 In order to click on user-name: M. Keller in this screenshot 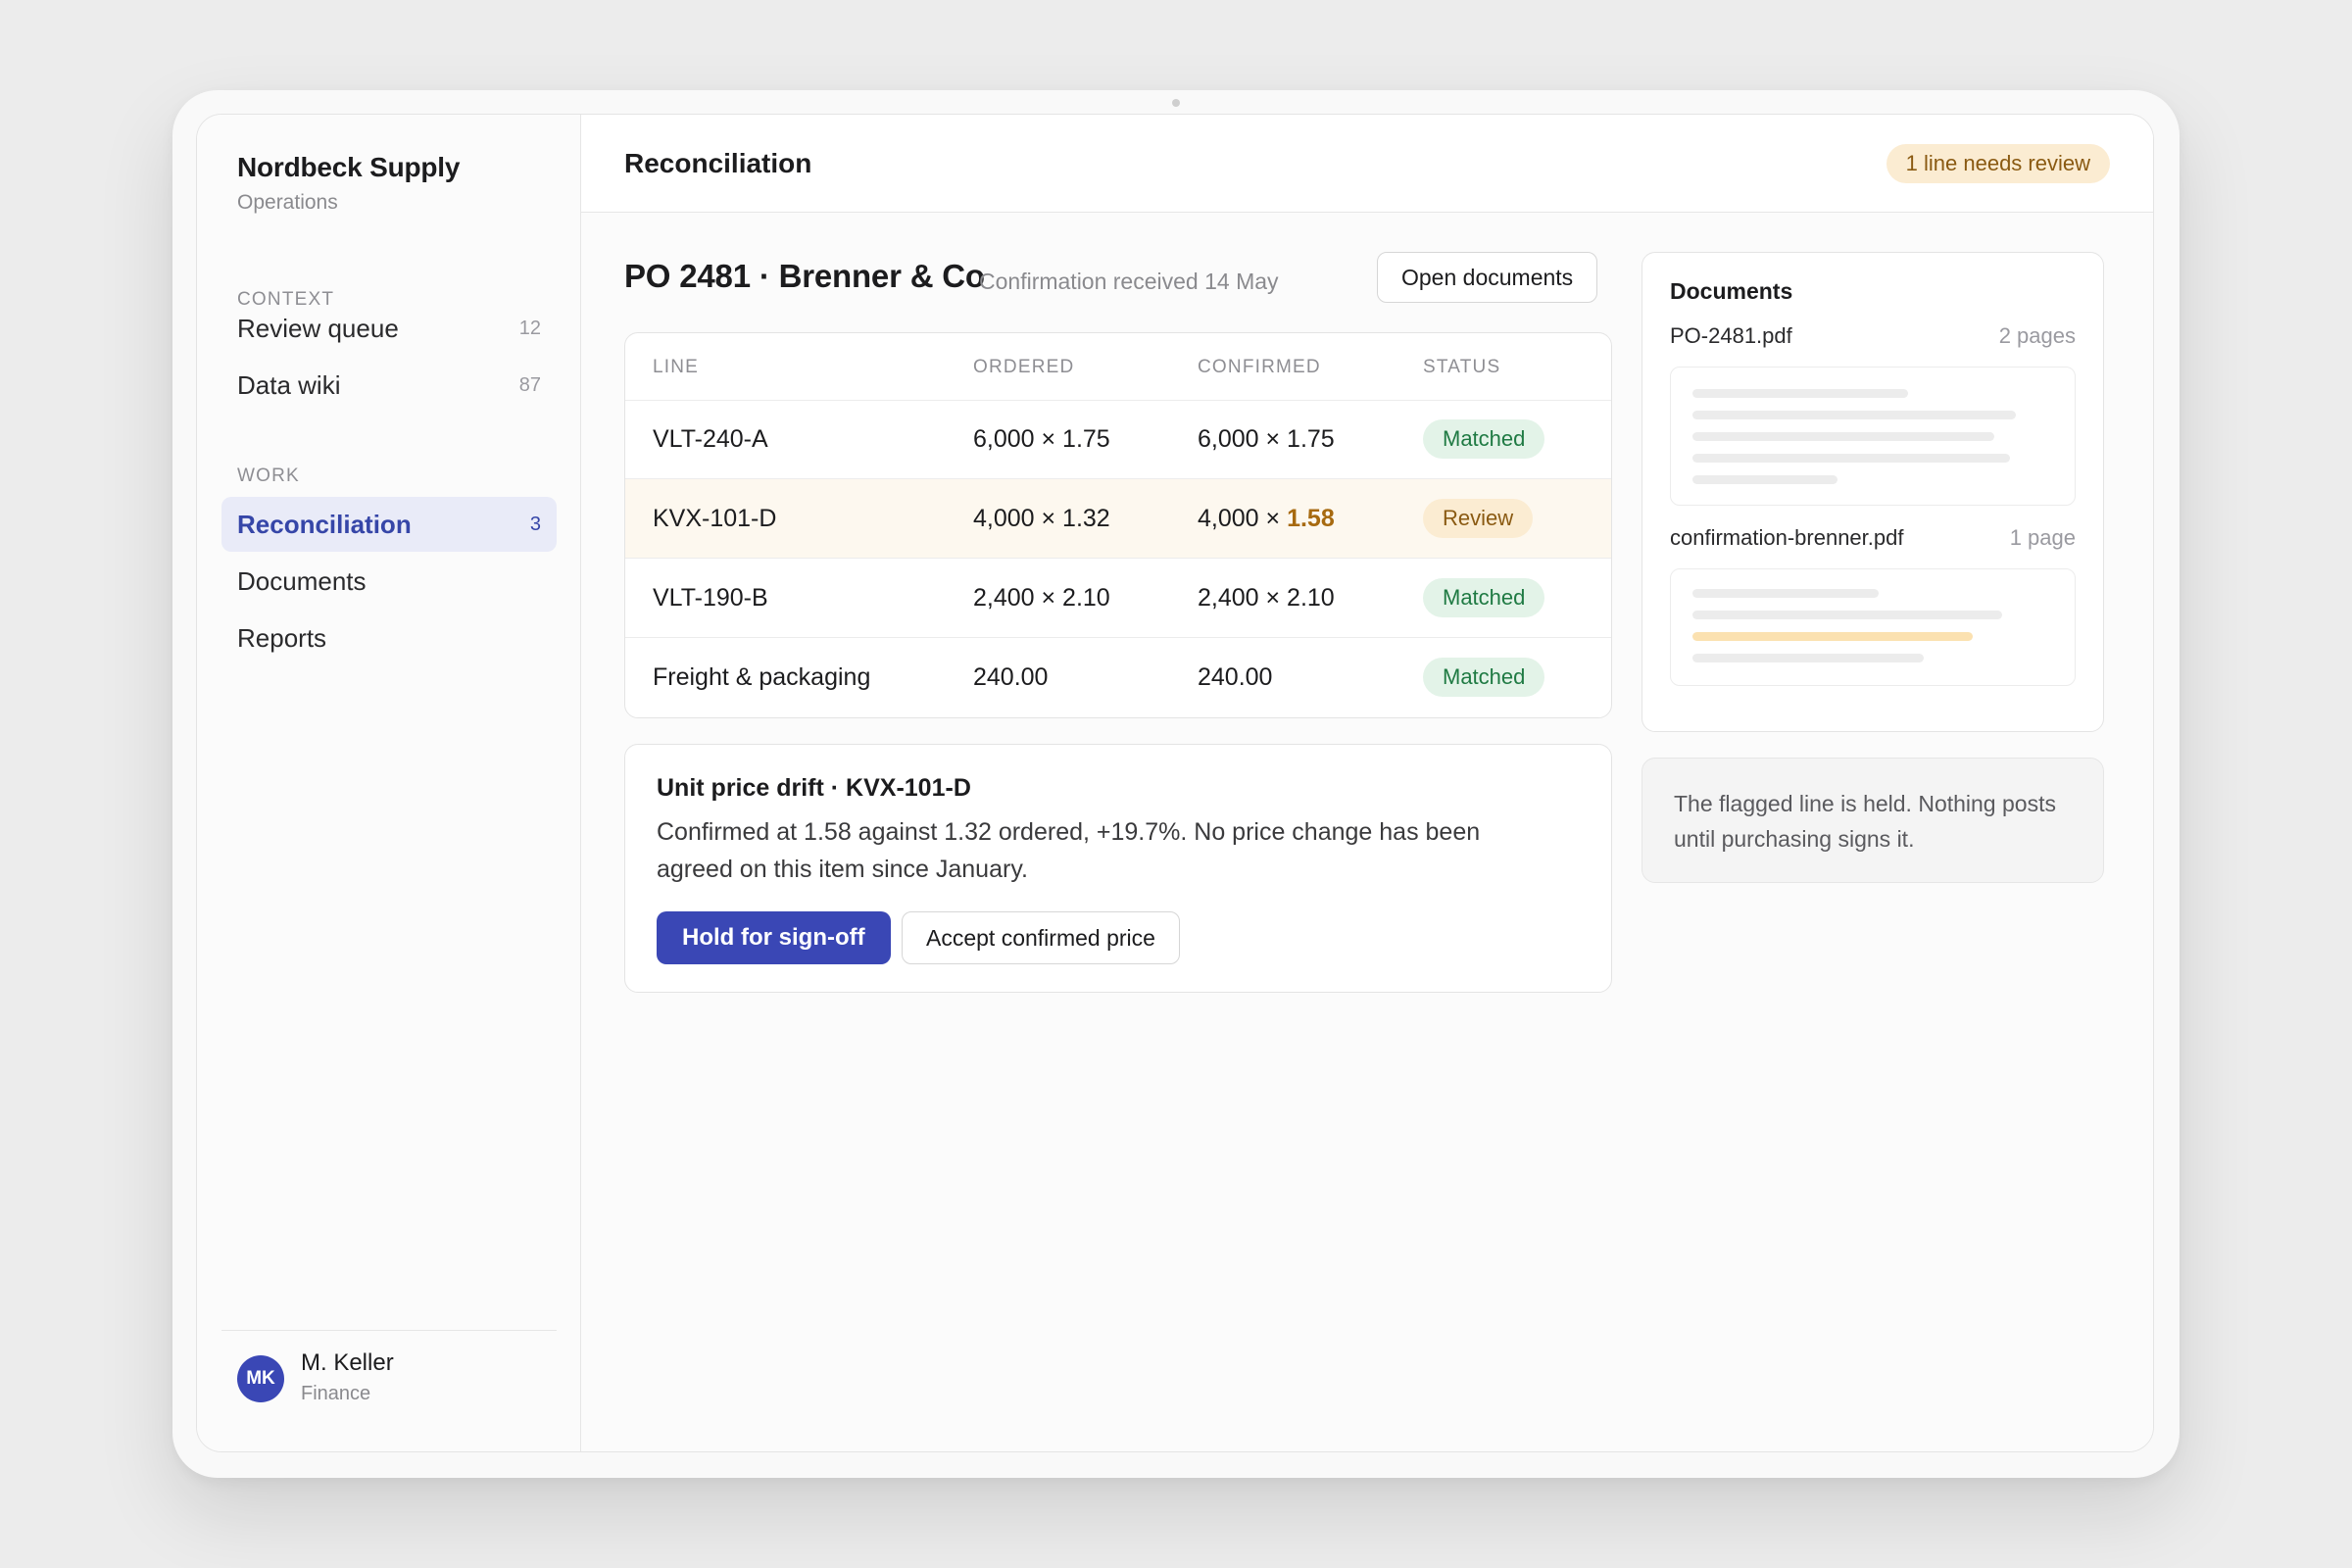, I will do `click(348, 1362)`.